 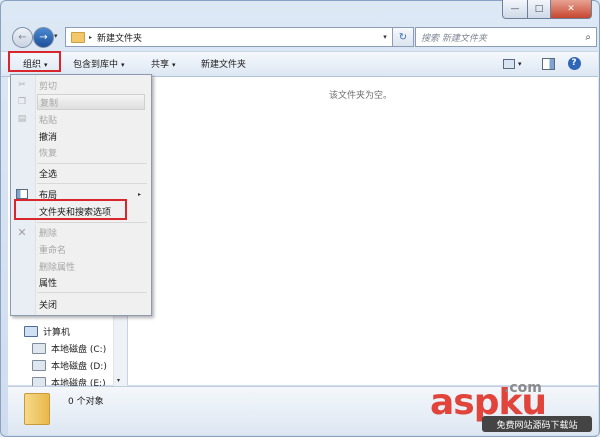 I want to click on nav-item-label: 计算机, so click(x=57, y=333).